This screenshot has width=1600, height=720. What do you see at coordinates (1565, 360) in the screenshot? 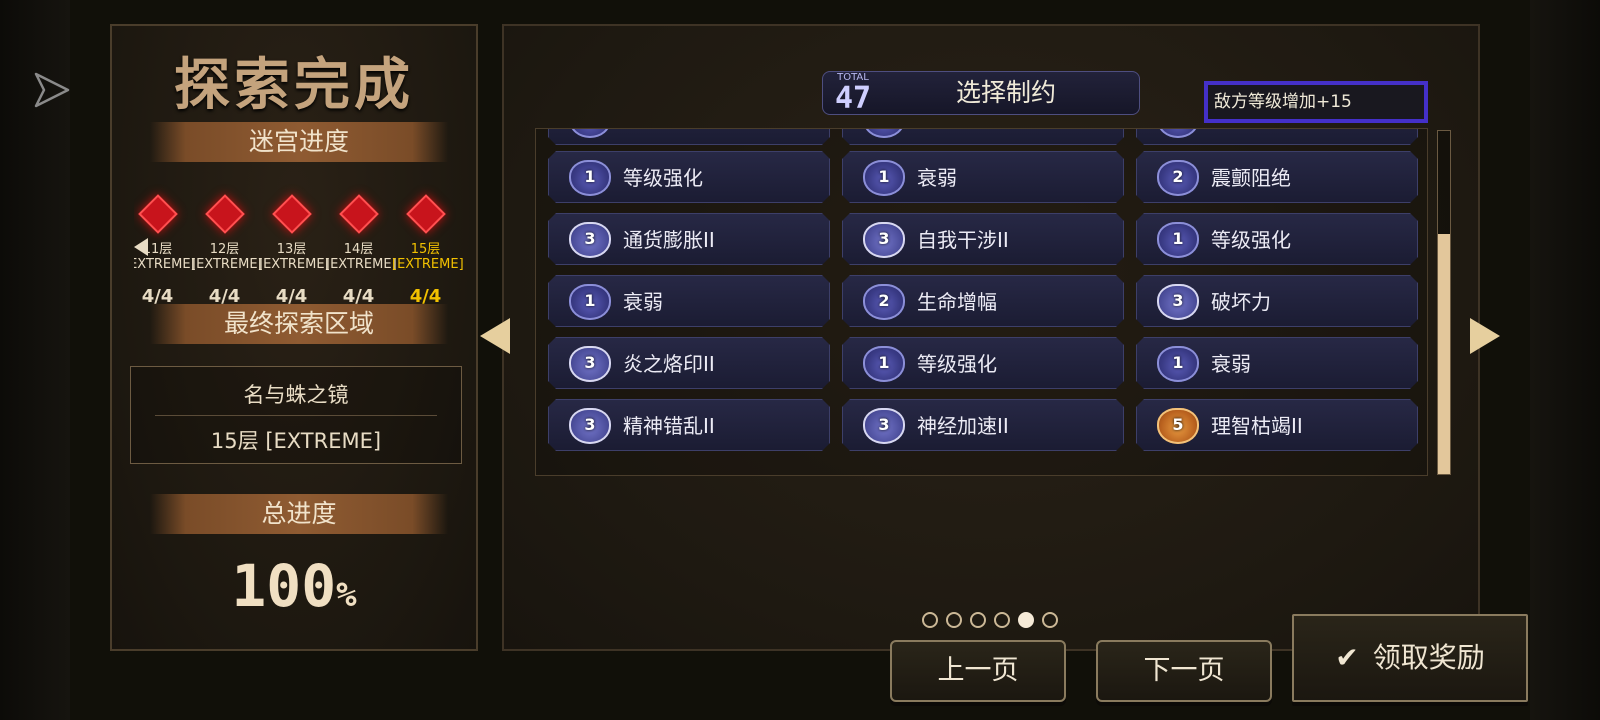
I see `right-frame-decoration` at bounding box center [1565, 360].